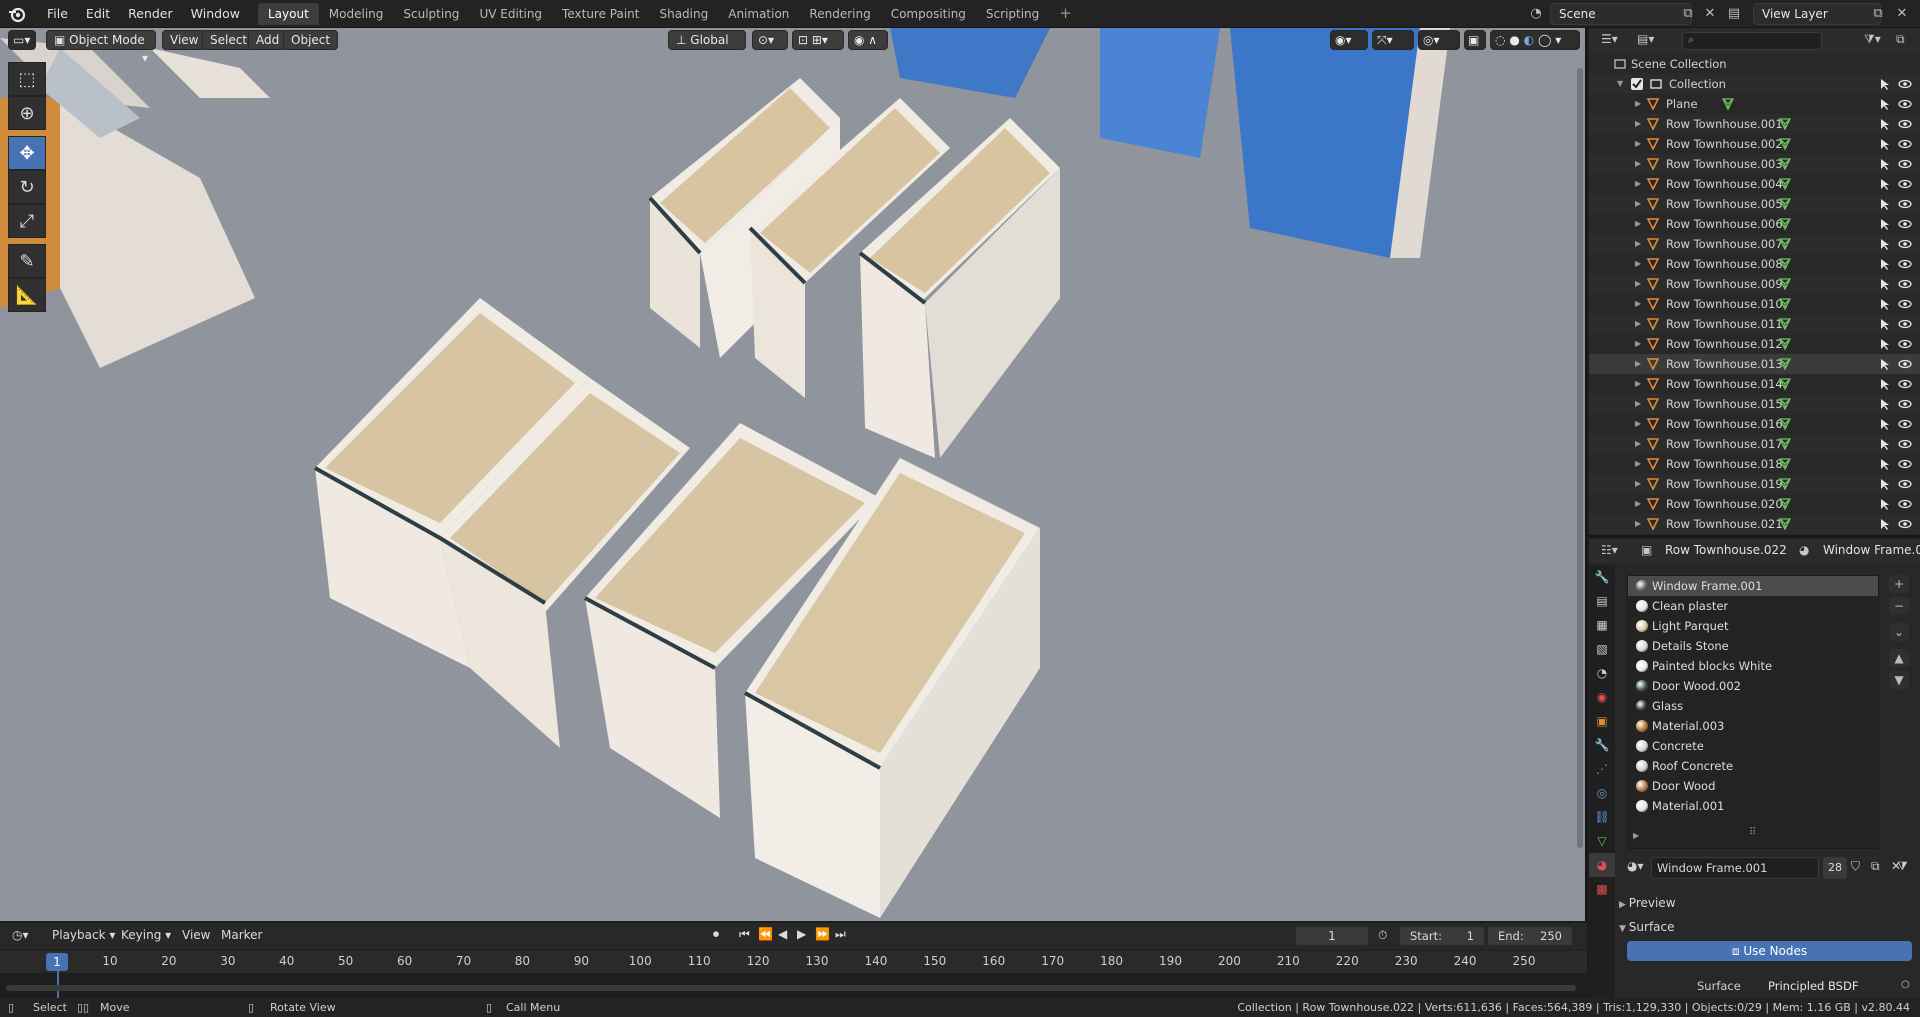 This screenshot has width=1920, height=1017. What do you see at coordinates (1382, 935) in the screenshot?
I see `stopwatch-icon: ⏱` at bounding box center [1382, 935].